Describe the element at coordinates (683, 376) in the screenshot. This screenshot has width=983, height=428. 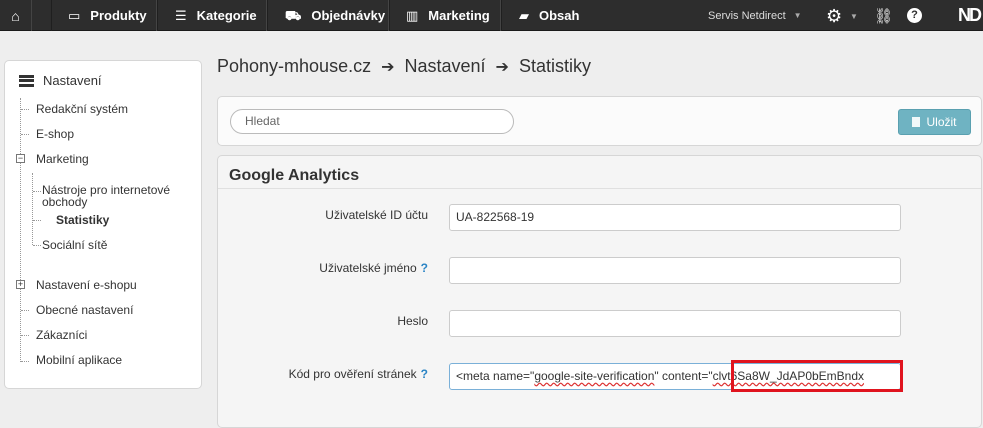
I see `value-part: " content="` at that location.